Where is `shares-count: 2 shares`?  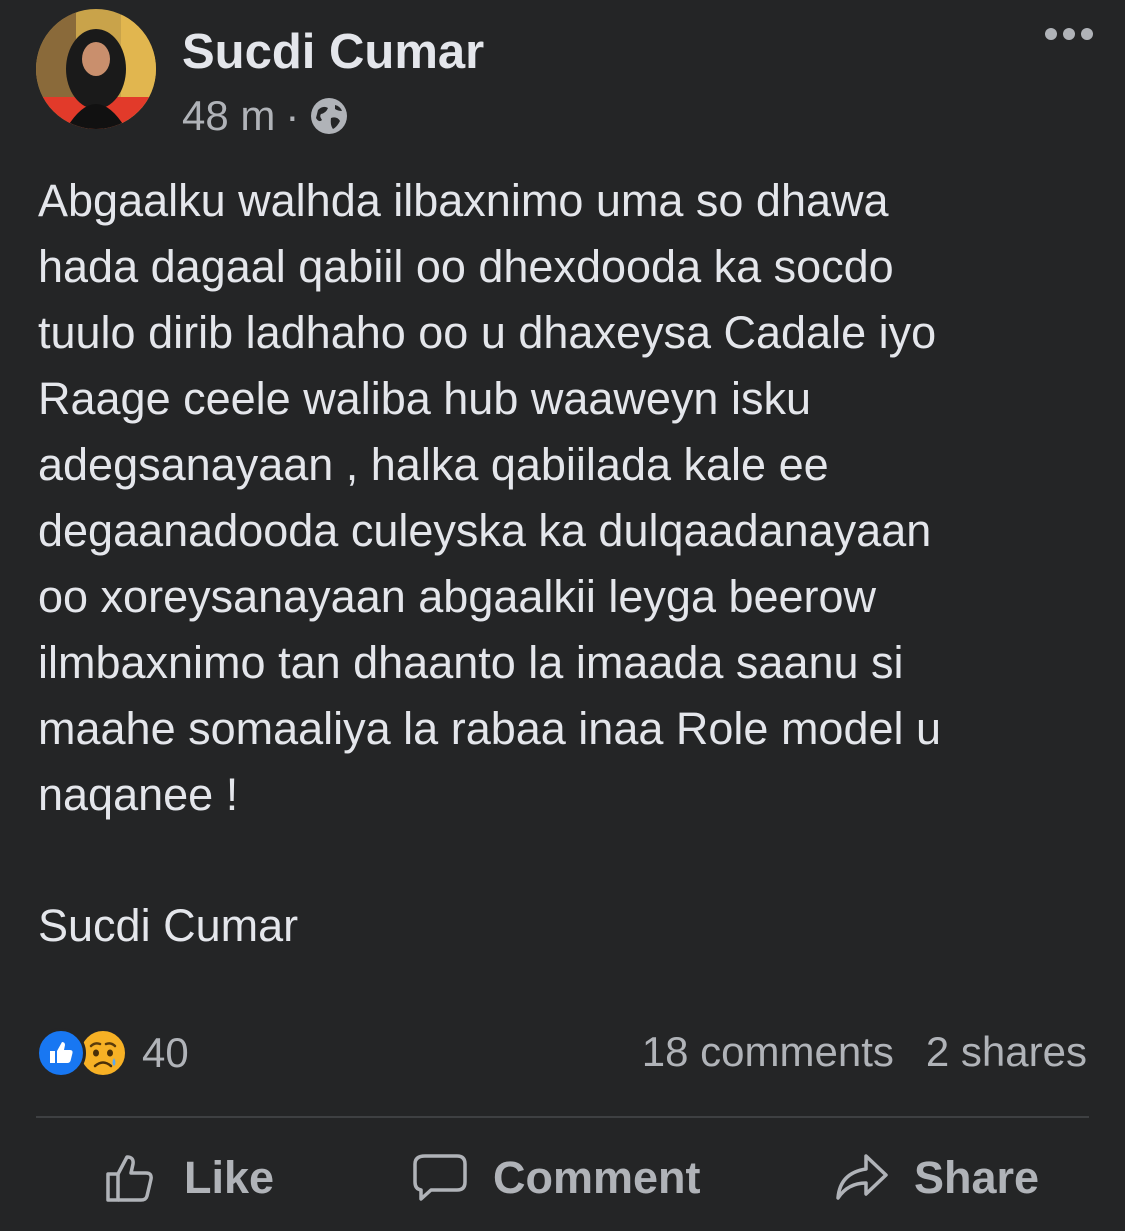 shares-count: 2 shares is located at coordinates (1006, 1052).